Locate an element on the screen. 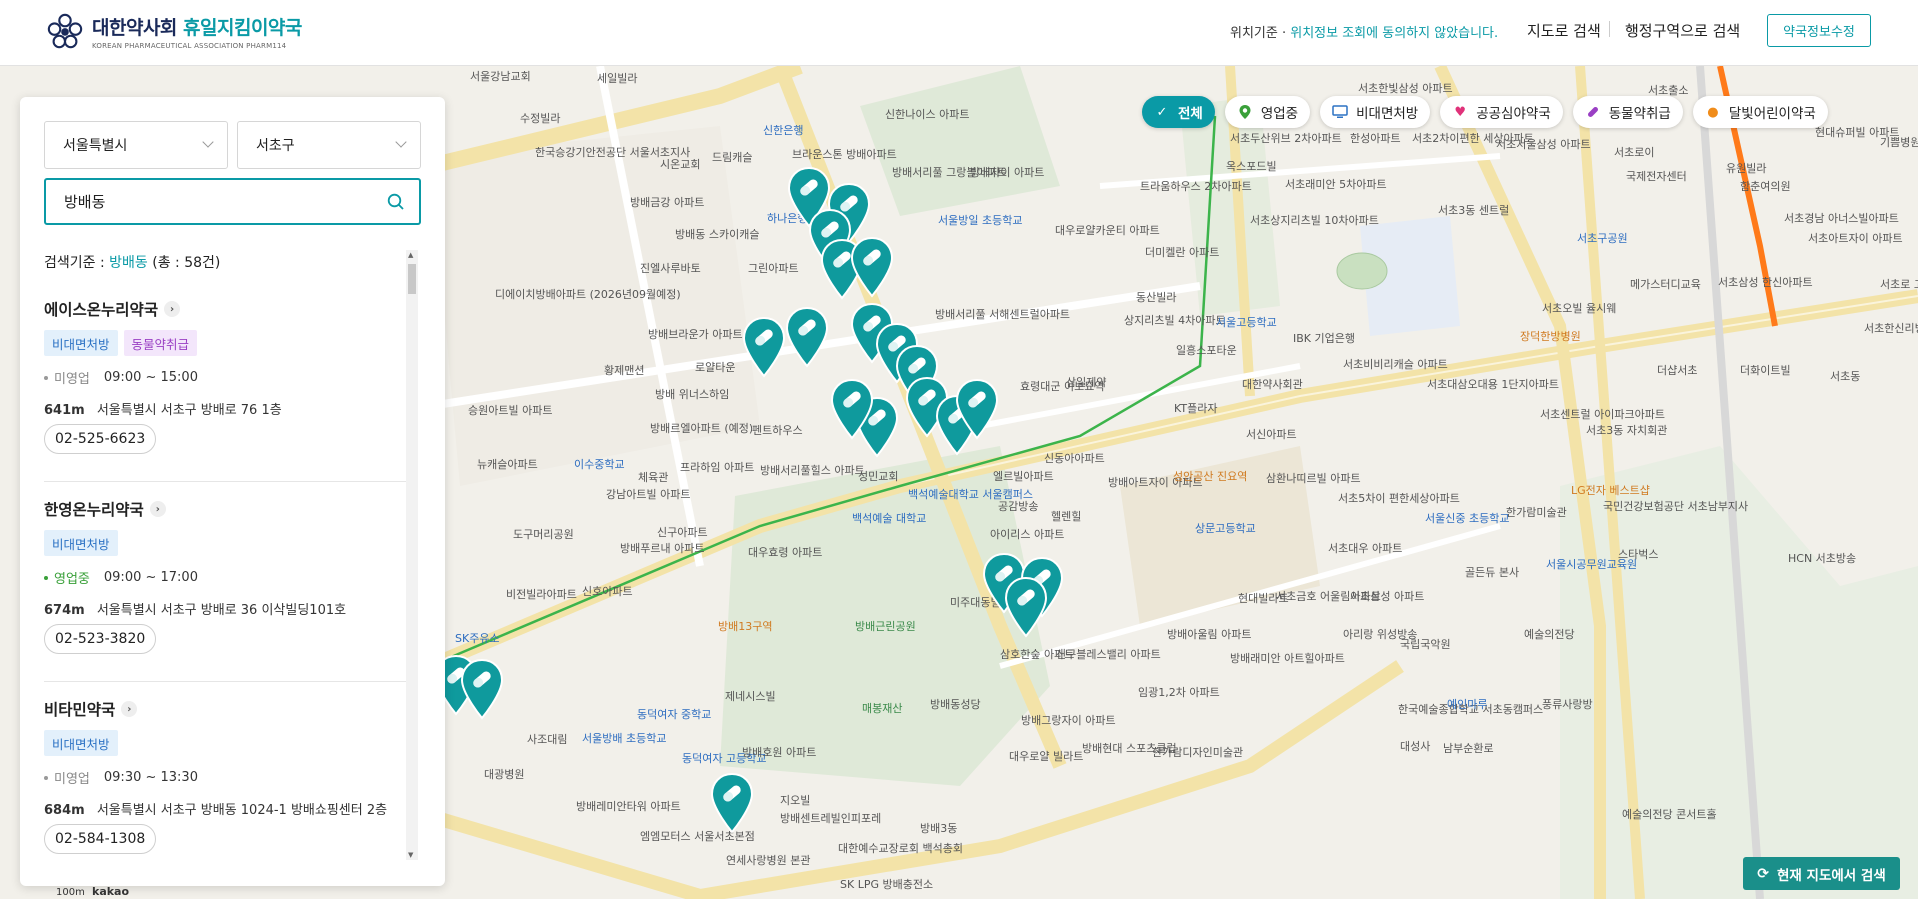 Image resolution: width=1918 pixels, height=899 pixels. map-label: 방배 위너스하임 is located at coordinates (692, 394).